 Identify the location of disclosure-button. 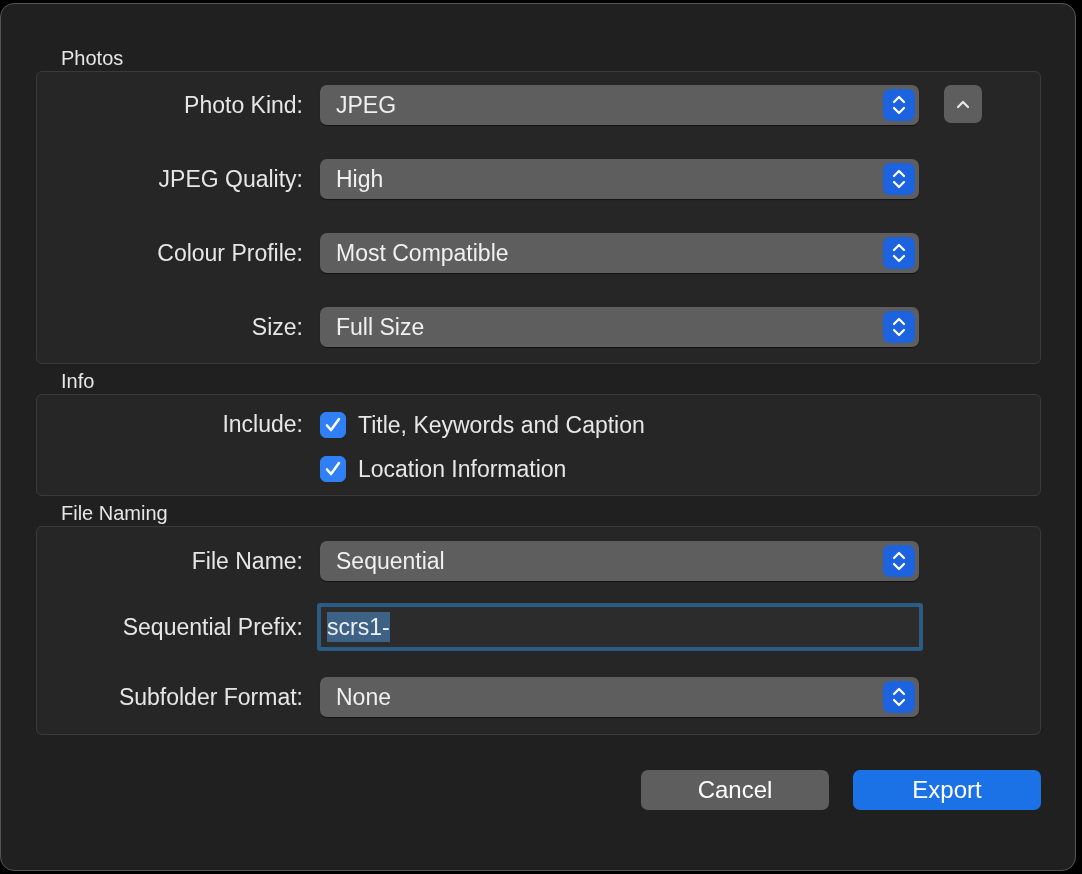
(963, 104).